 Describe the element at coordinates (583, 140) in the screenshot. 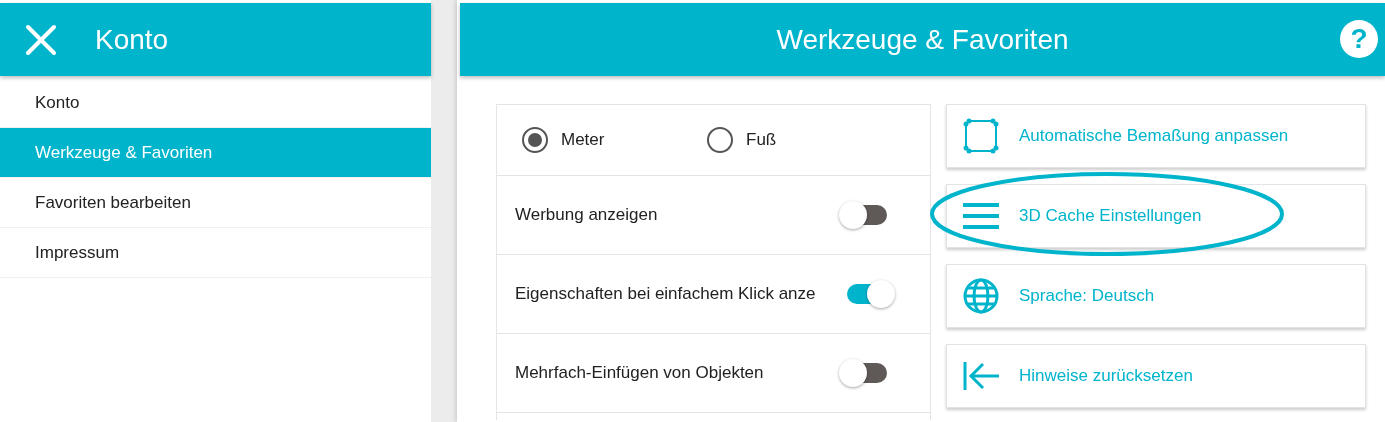

I see `radio-label: Meter` at that location.